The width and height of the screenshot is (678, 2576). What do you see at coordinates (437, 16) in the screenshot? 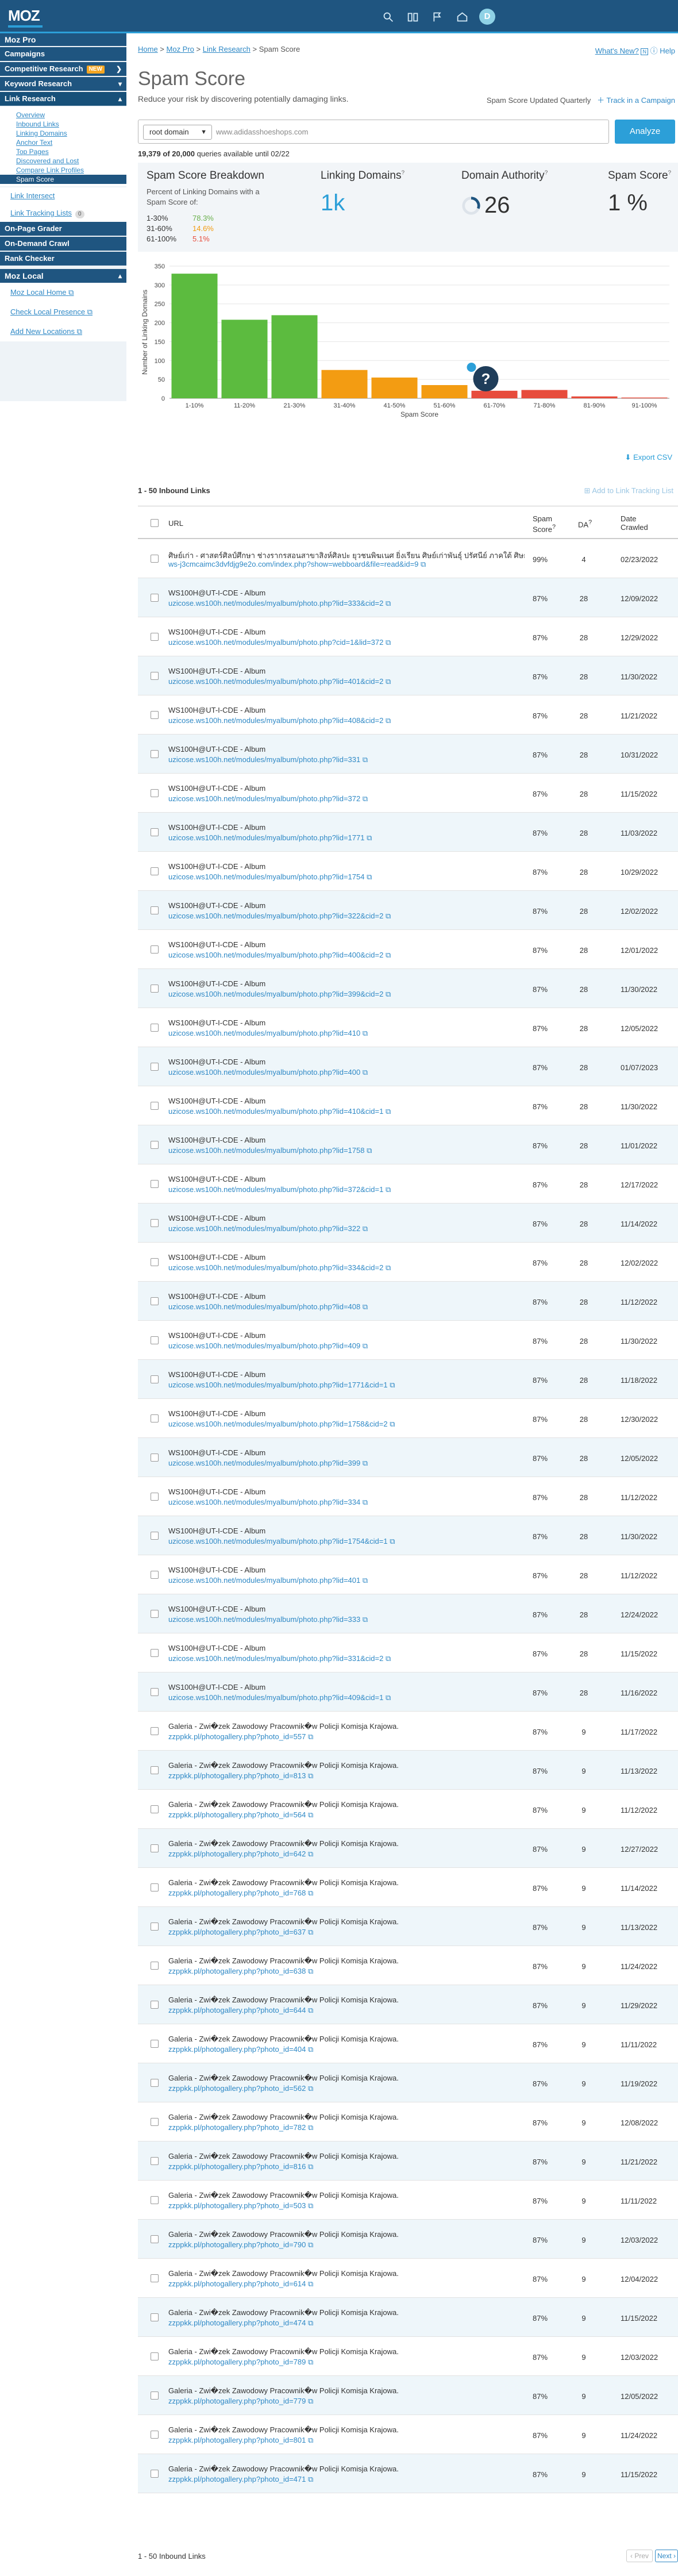
I see `flag-icon` at bounding box center [437, 16].